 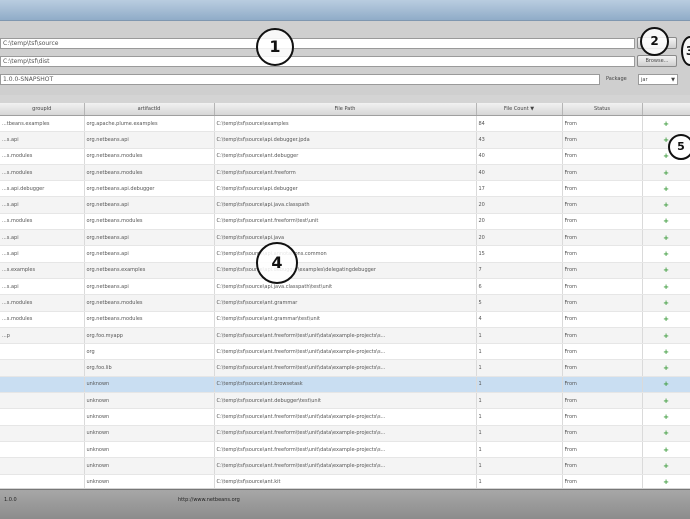 I want to click on cell-groupid: ...tbeans.examples, so click(x=42, y=124).